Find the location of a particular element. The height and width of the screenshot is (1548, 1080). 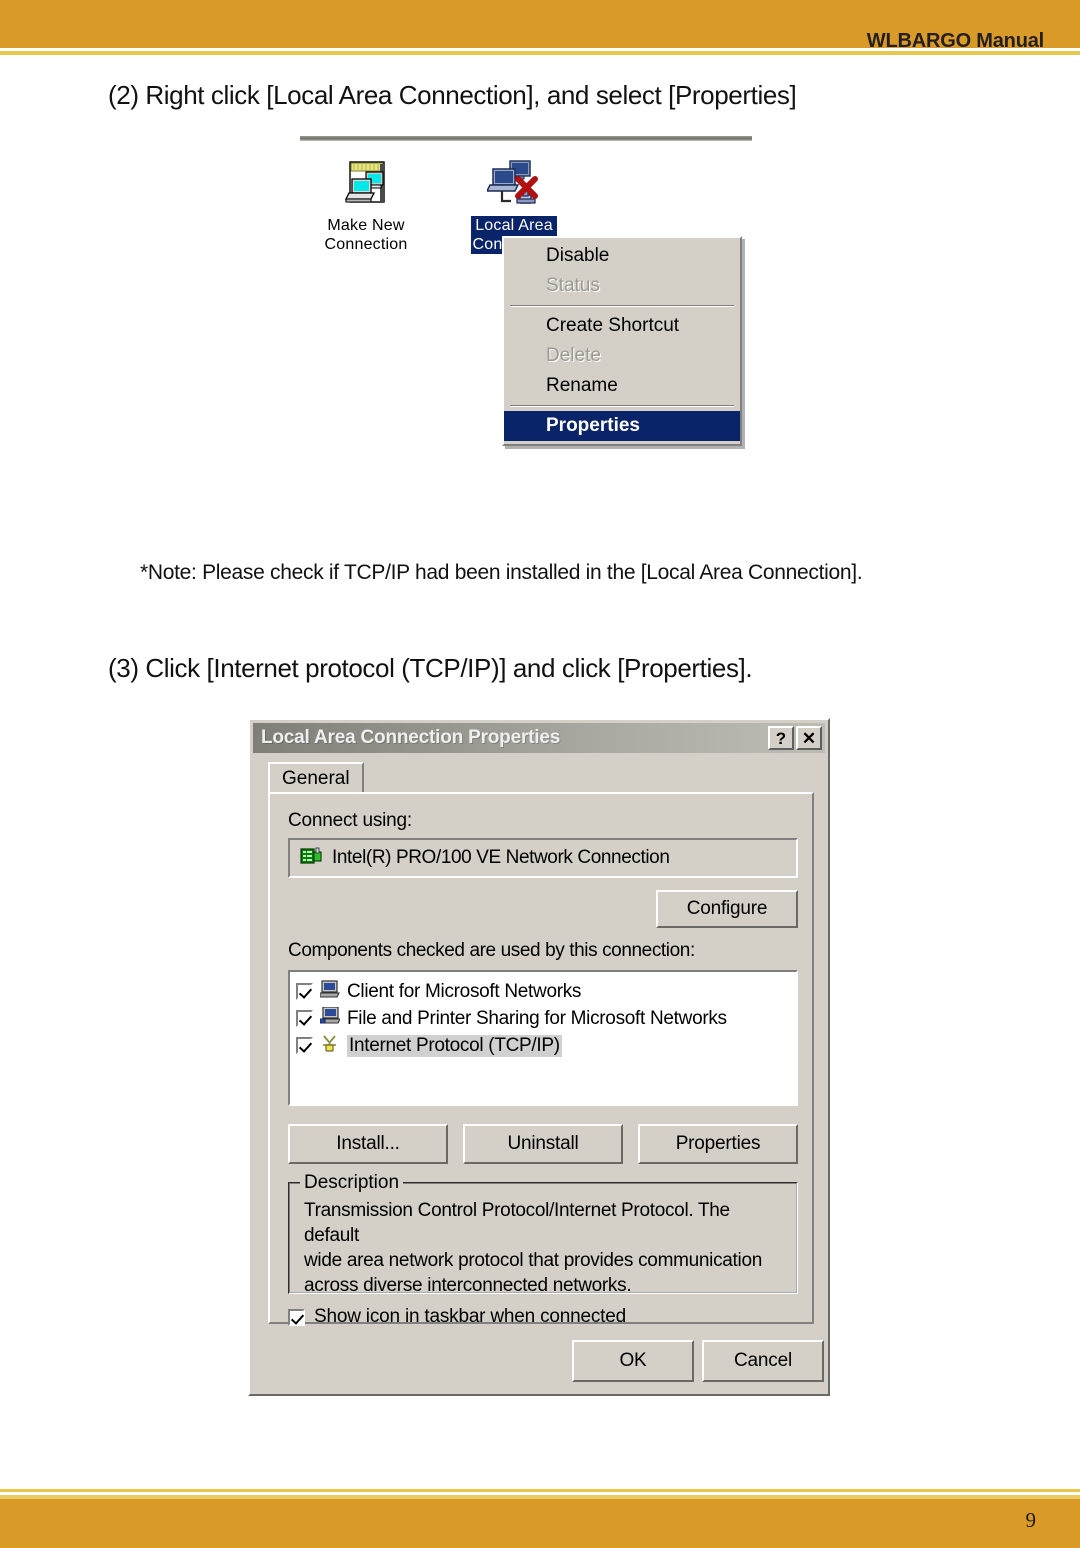

list-item-label: Internet Protocol (TCP/IP) is located at coordinates (454, 1045).